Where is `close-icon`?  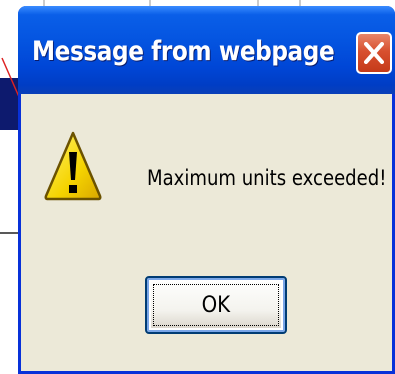 close-icon is located at coordinates (374, 53).